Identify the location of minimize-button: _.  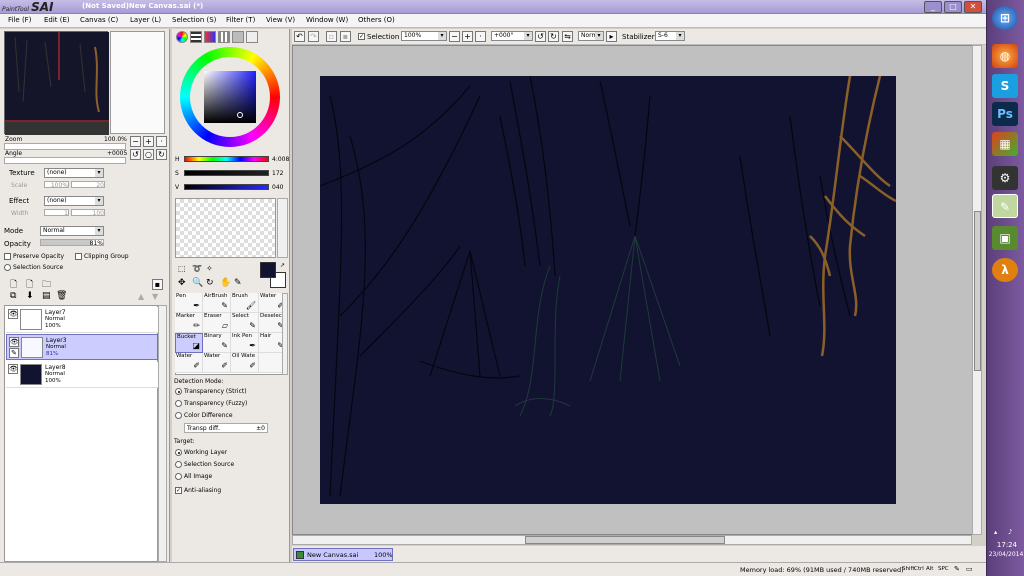
(933, 7).